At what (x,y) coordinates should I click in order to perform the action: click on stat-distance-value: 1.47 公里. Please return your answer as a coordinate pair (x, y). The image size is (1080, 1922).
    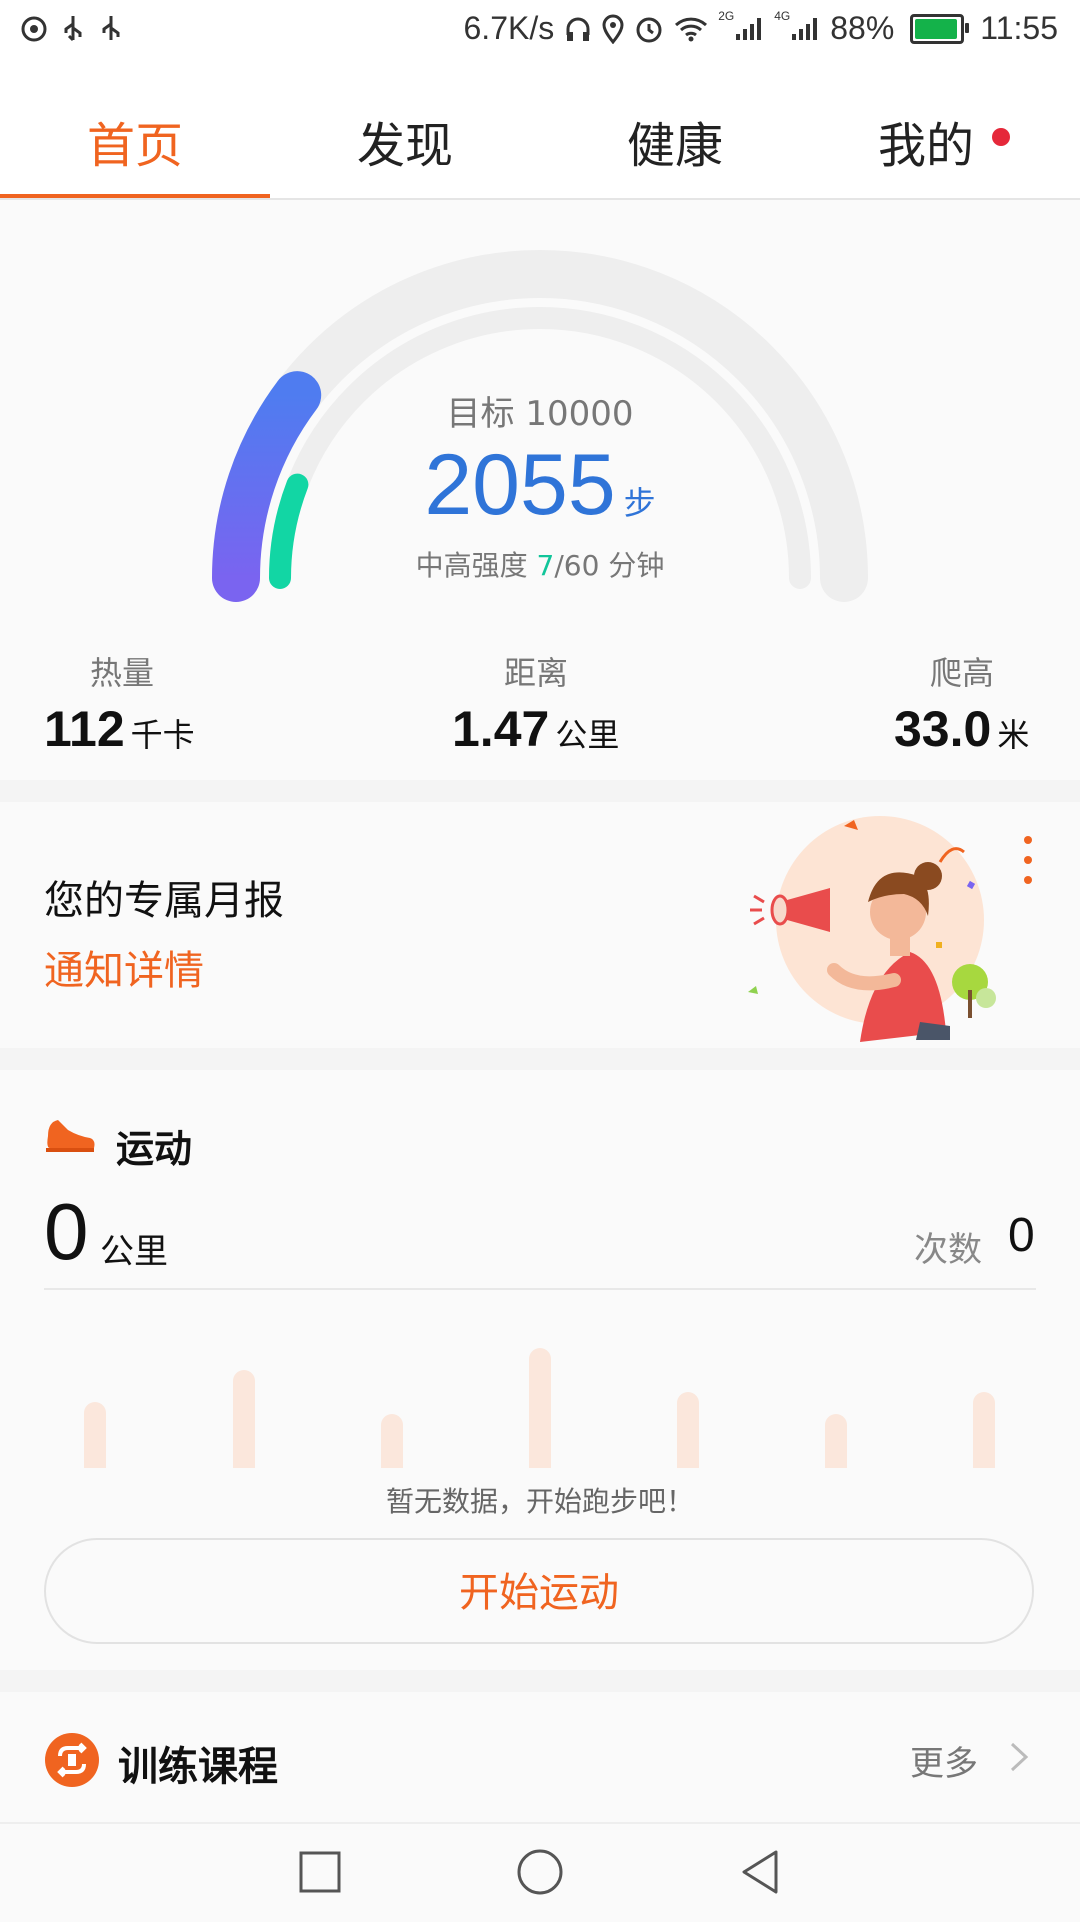
    Looking at the image, I should click on (535, 729).